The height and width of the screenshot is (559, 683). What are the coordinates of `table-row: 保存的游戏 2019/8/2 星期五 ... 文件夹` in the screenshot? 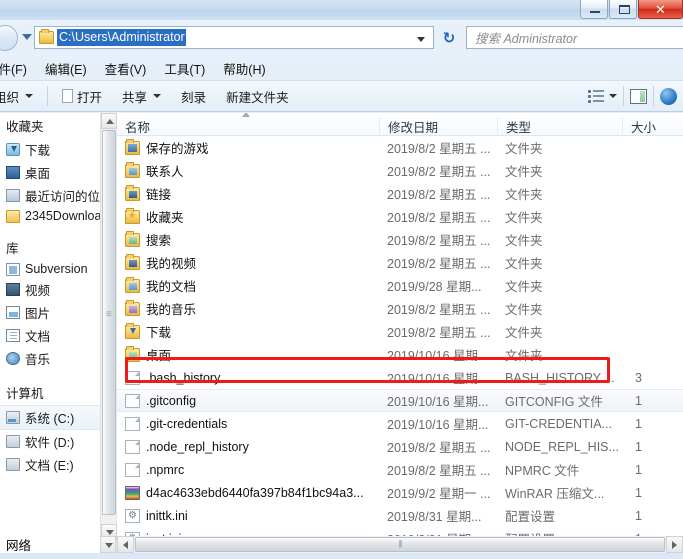 It's located at (400, 147).